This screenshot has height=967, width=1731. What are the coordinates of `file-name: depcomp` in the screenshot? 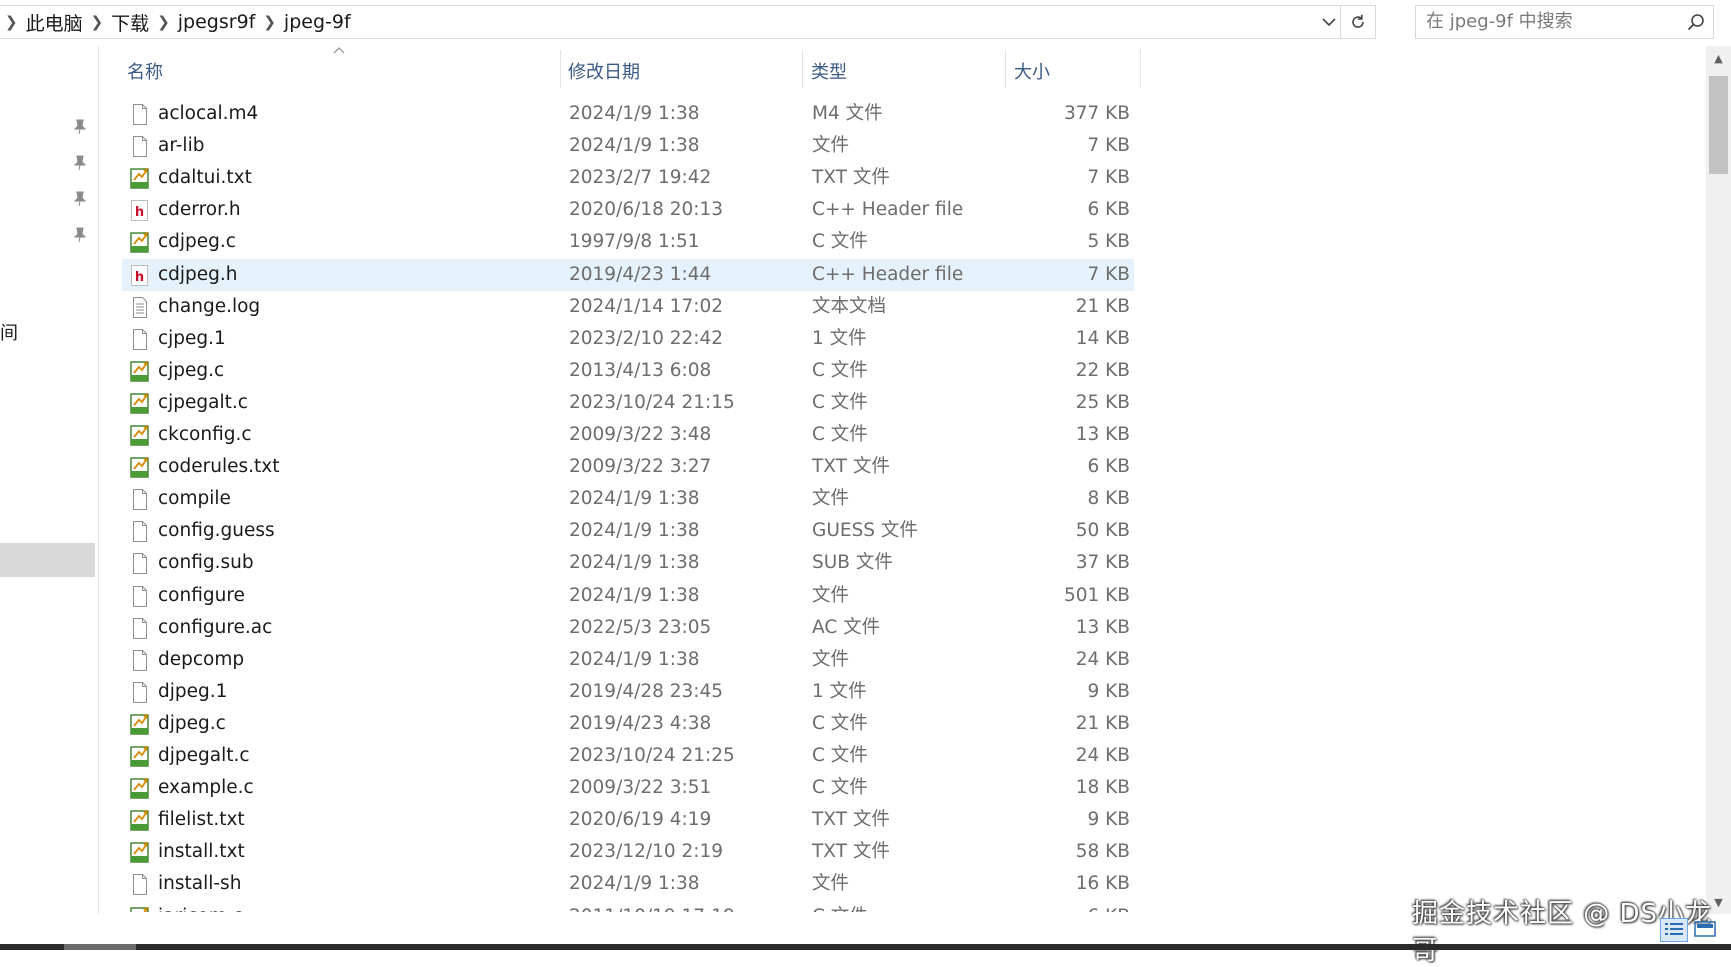 It's located at (201, 660).